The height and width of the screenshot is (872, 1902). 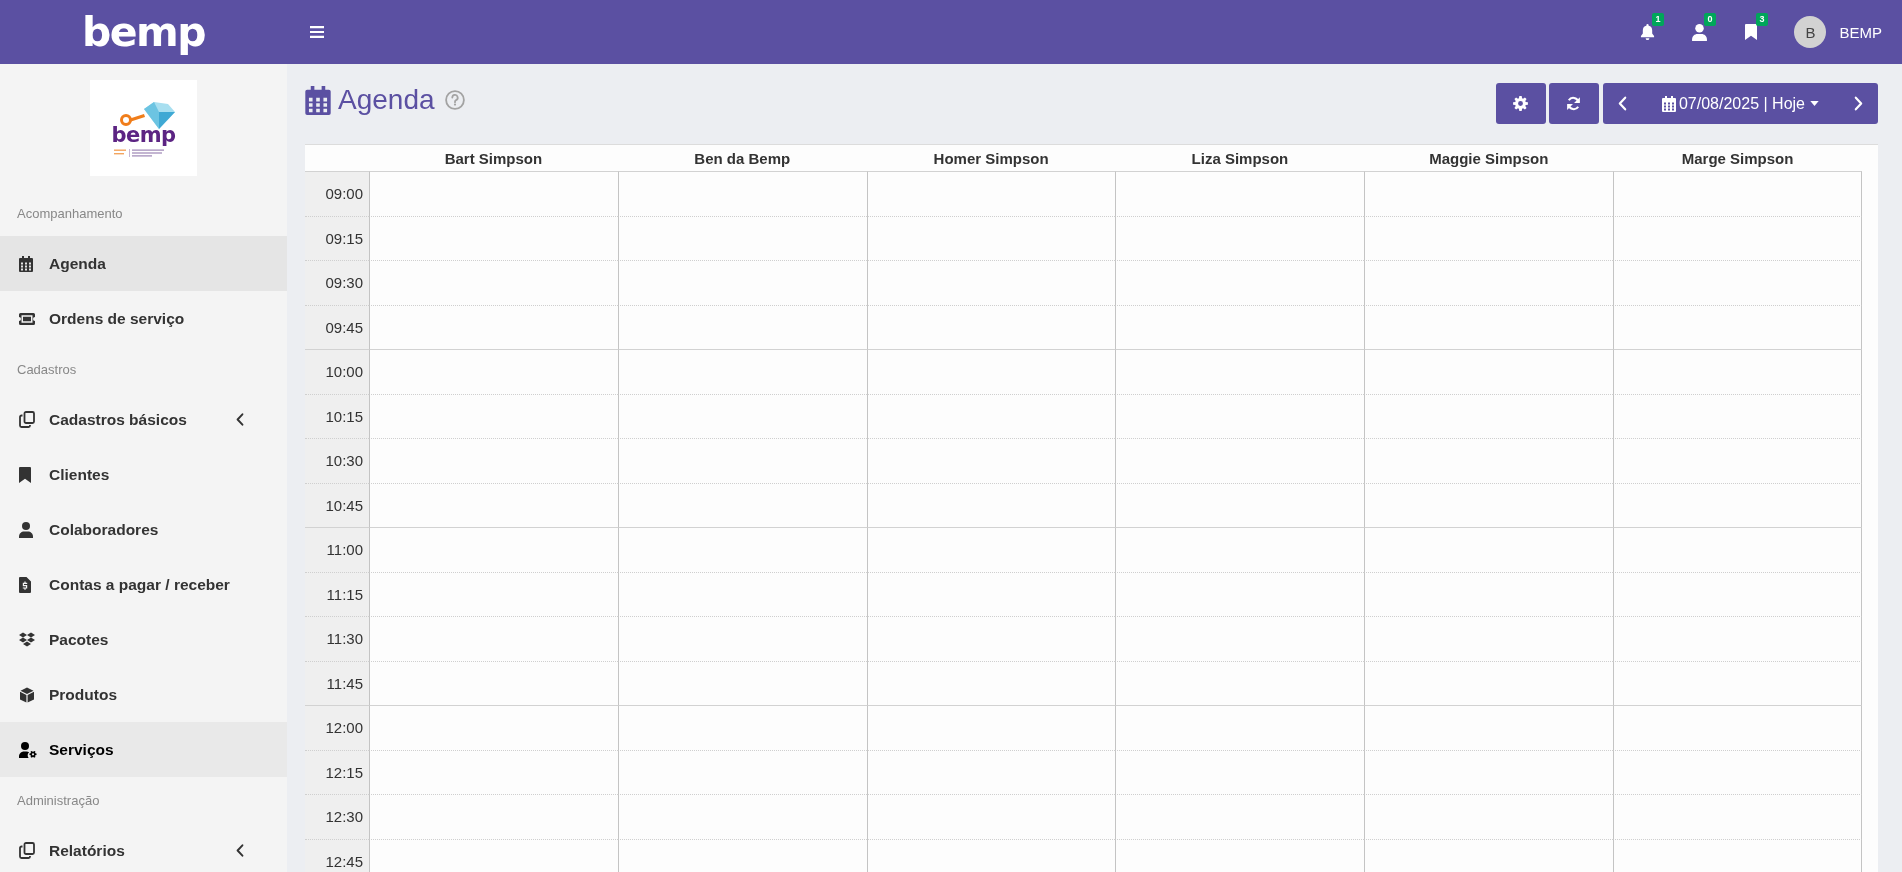 I want to click on nav-item: Relatórios, so click(x=143, y=847).